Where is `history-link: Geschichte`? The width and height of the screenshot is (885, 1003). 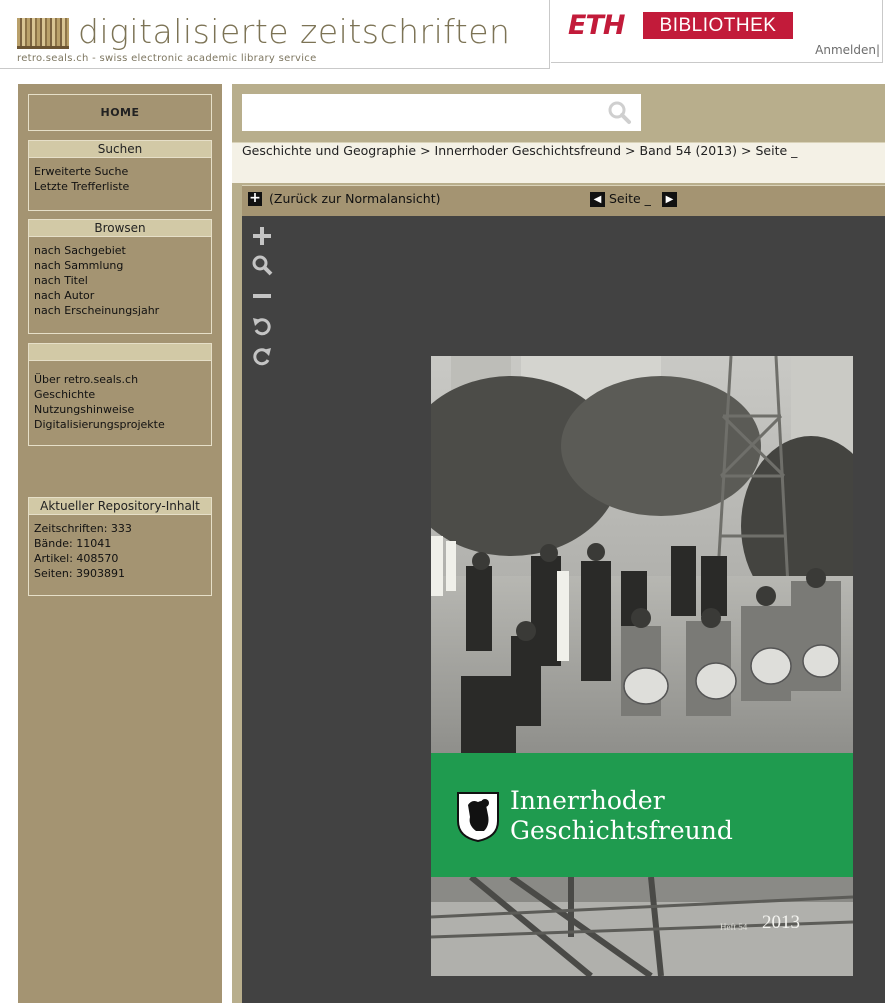 history-link: Geschichte is located at coordinates (120, 394).